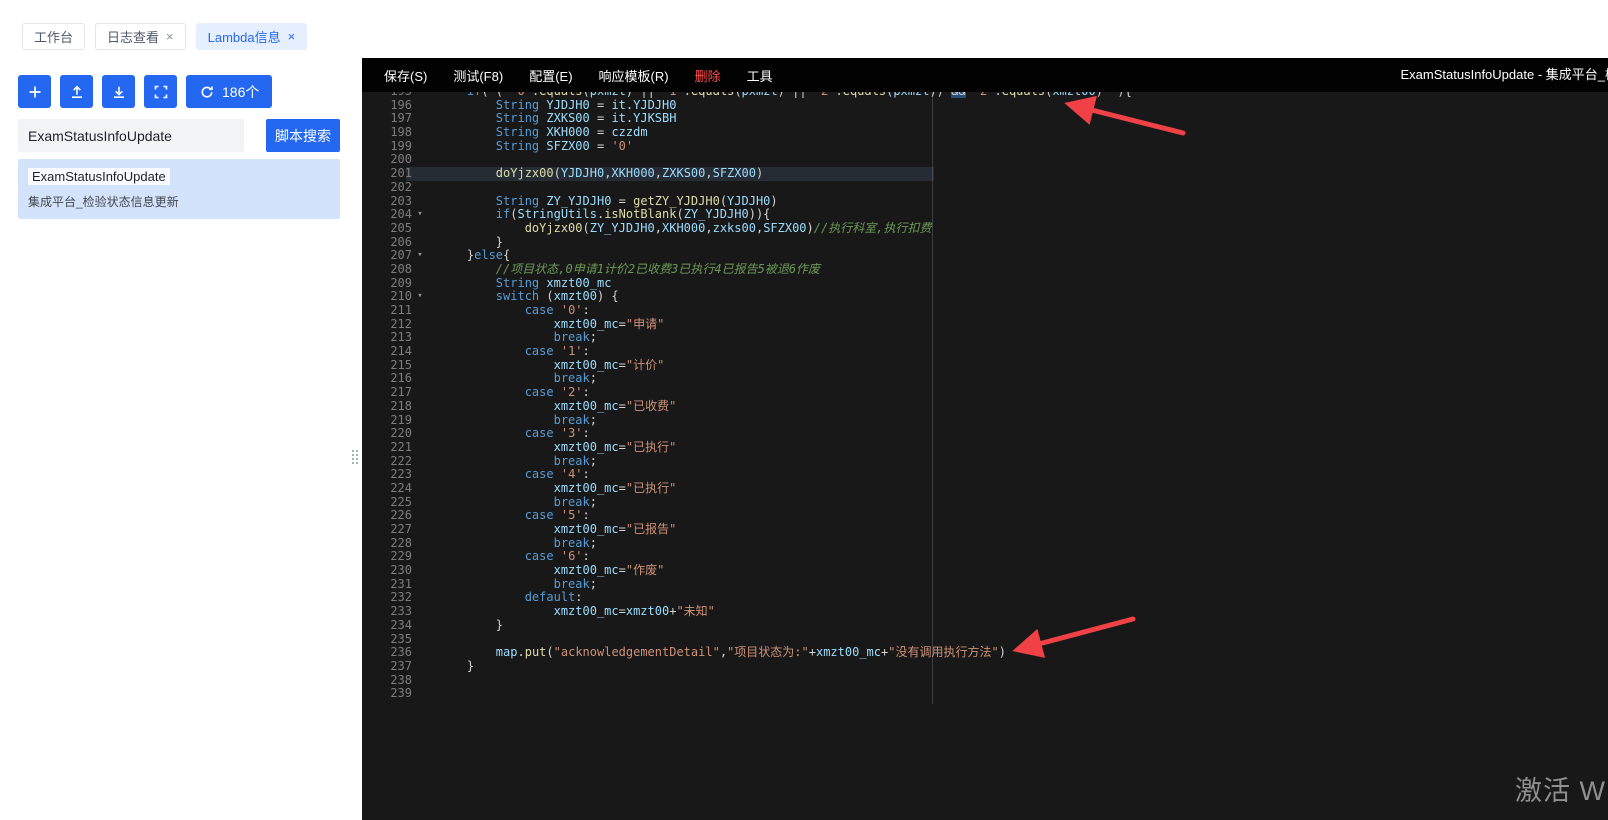 The height and width of the screenshot is (820, 1608). Describe the element at coordinates (985, 515) in the screenshot. I see `code-line-226: 226 case '5':` at that location.